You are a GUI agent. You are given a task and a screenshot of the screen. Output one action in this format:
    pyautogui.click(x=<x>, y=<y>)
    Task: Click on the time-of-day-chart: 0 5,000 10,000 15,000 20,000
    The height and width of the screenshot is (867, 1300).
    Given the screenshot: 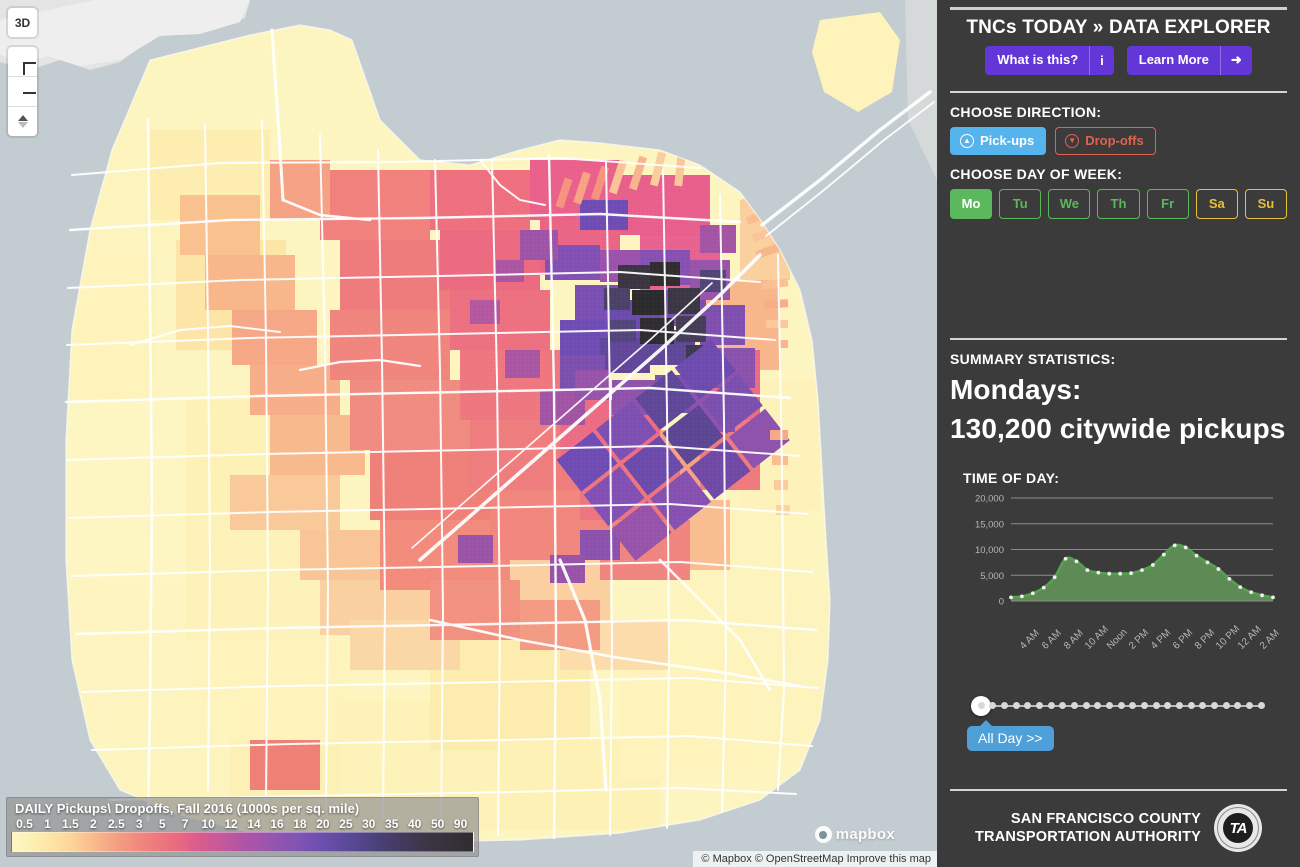 What is the action you would take?
    pyautogui.click(x=1122, y=567)
    